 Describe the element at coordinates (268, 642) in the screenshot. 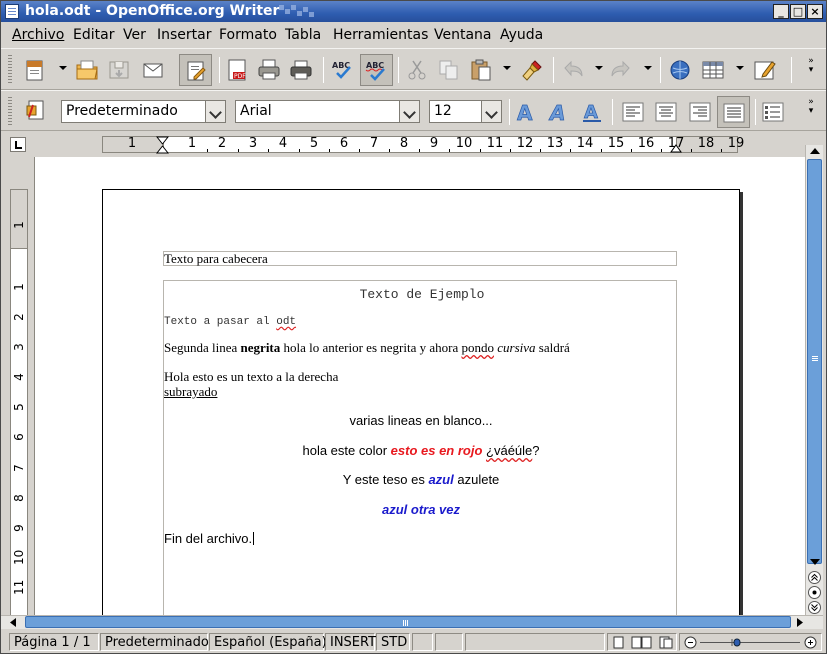

I see `status-language: Español (España)` at that location.